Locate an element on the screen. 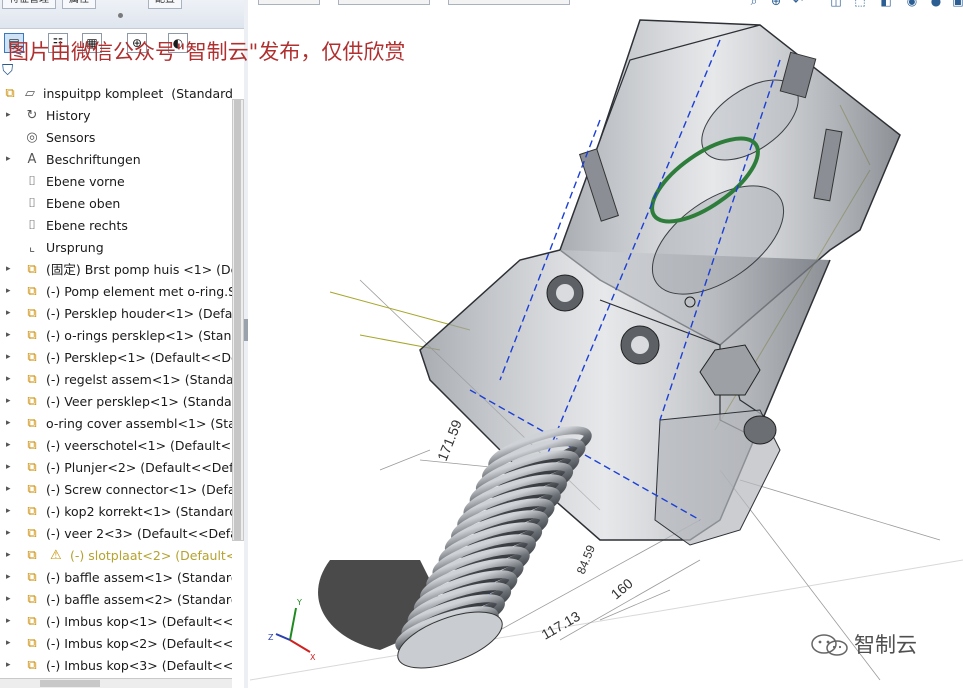 The height and width of the screenshot is (688, 963). tree-item: ▸ ⧉ (-) Persklep houder<1> (Defaul is located at coordinates (116, 314).